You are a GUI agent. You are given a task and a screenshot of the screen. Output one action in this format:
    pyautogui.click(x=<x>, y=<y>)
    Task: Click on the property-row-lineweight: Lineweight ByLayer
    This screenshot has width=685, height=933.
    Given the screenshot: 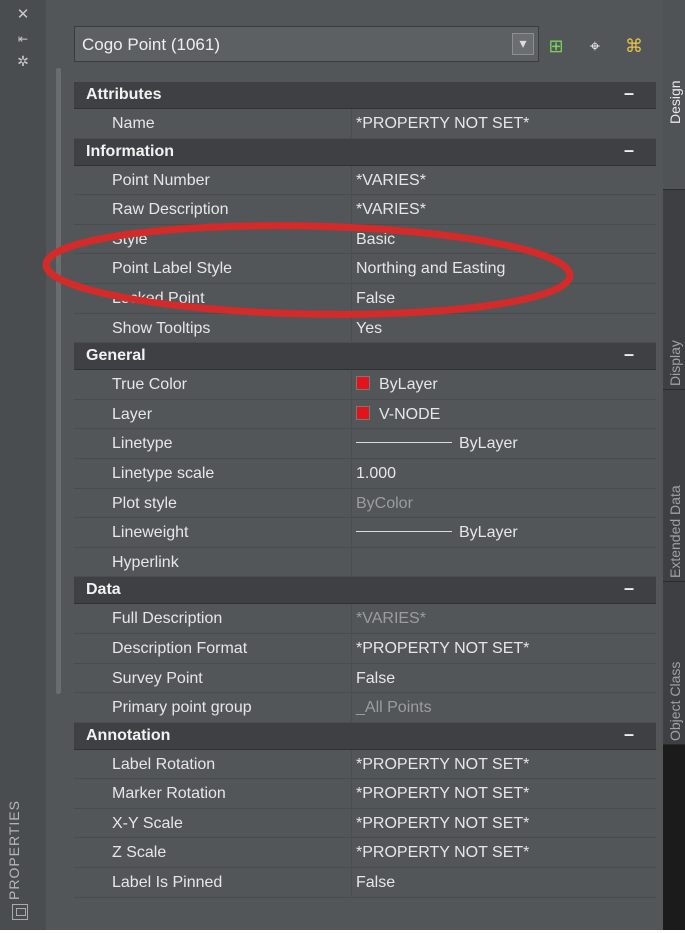 What is the action you would take?
    pyautogui.click(x=365, y=533)
    